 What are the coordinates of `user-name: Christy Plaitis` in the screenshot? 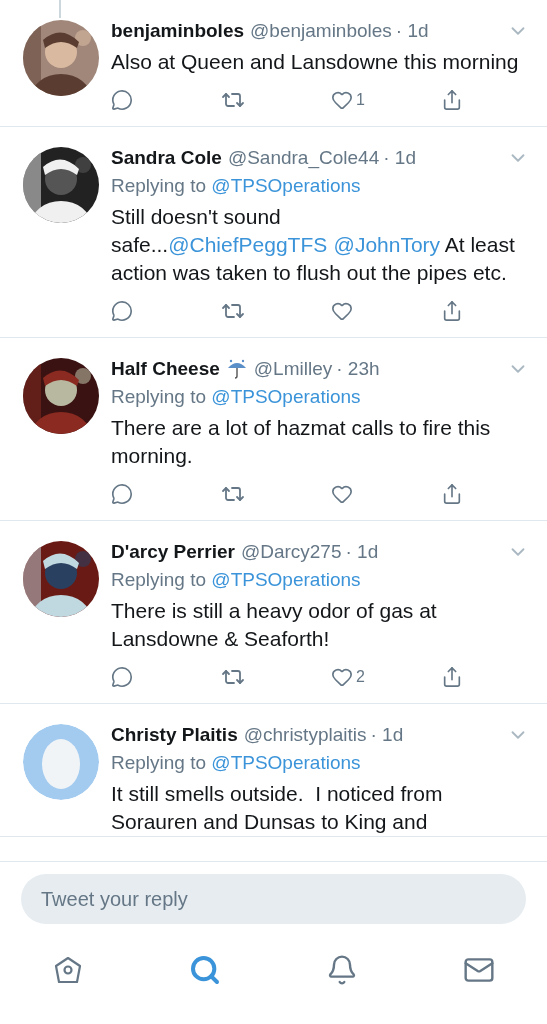 It's located at (174, 735).